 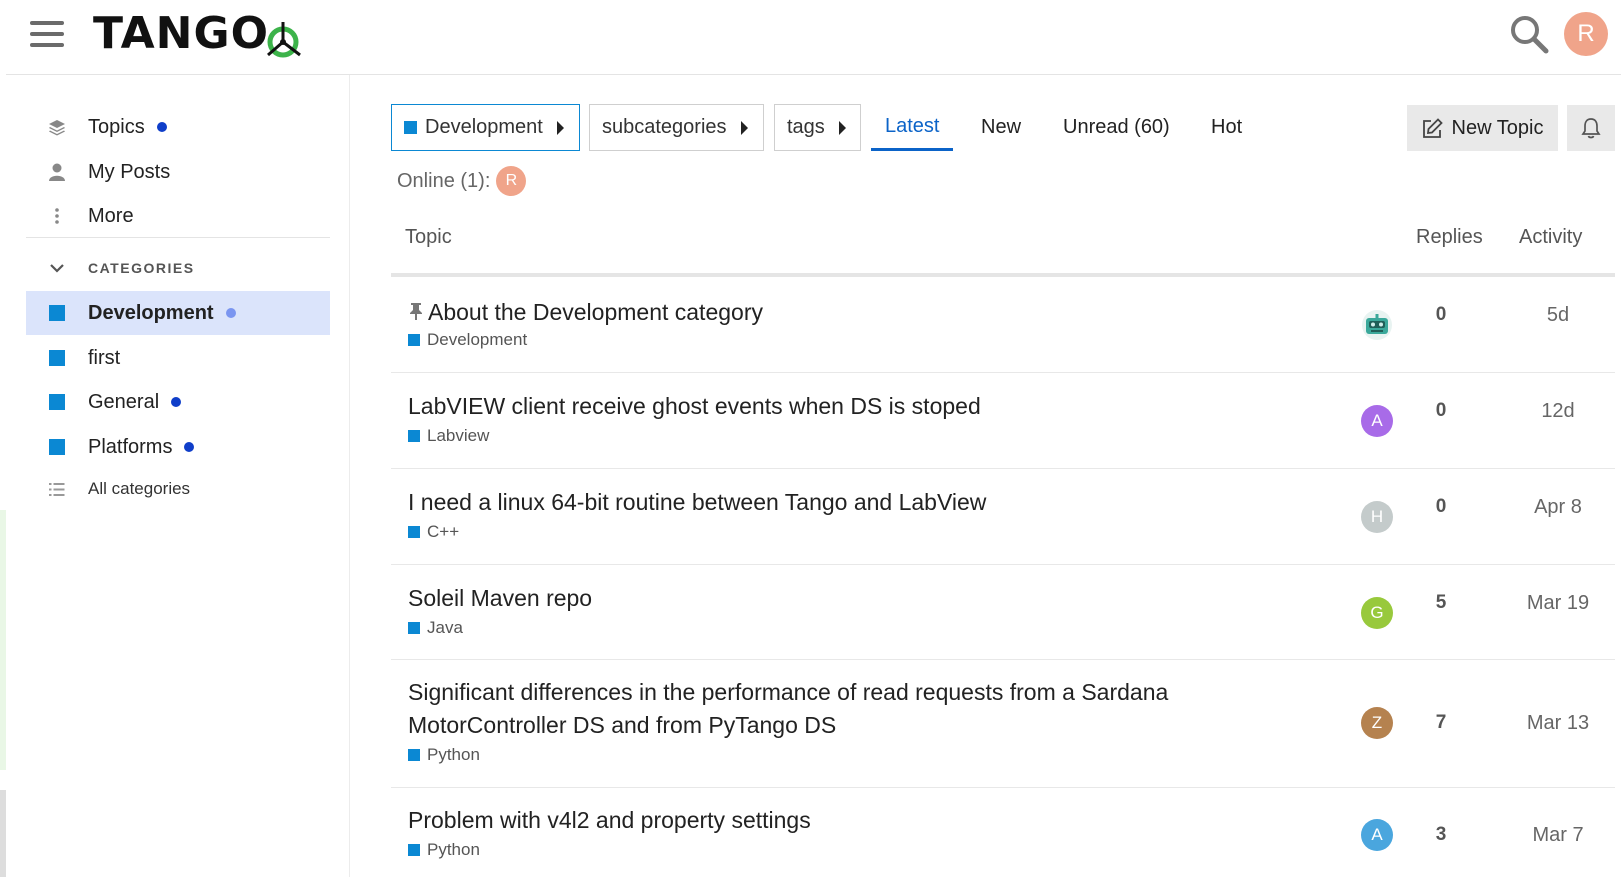 I want to click on topic-category-label: Java, so click(x=445, y=627).